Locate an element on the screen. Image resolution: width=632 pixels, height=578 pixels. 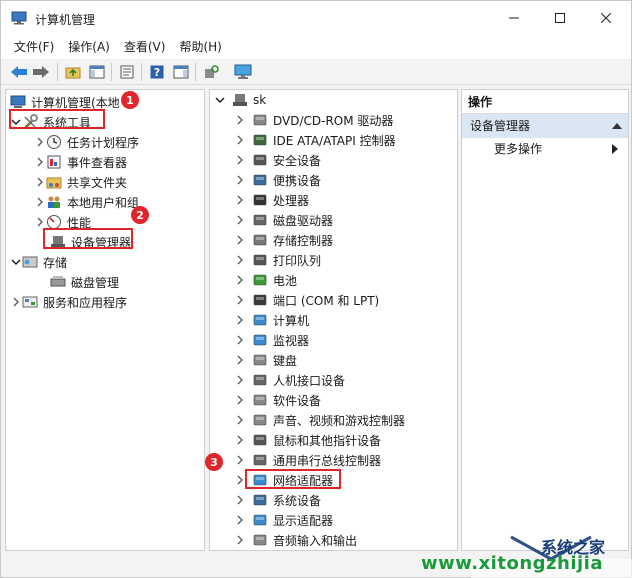
system-device-icon is located at coordinates (260, 500).